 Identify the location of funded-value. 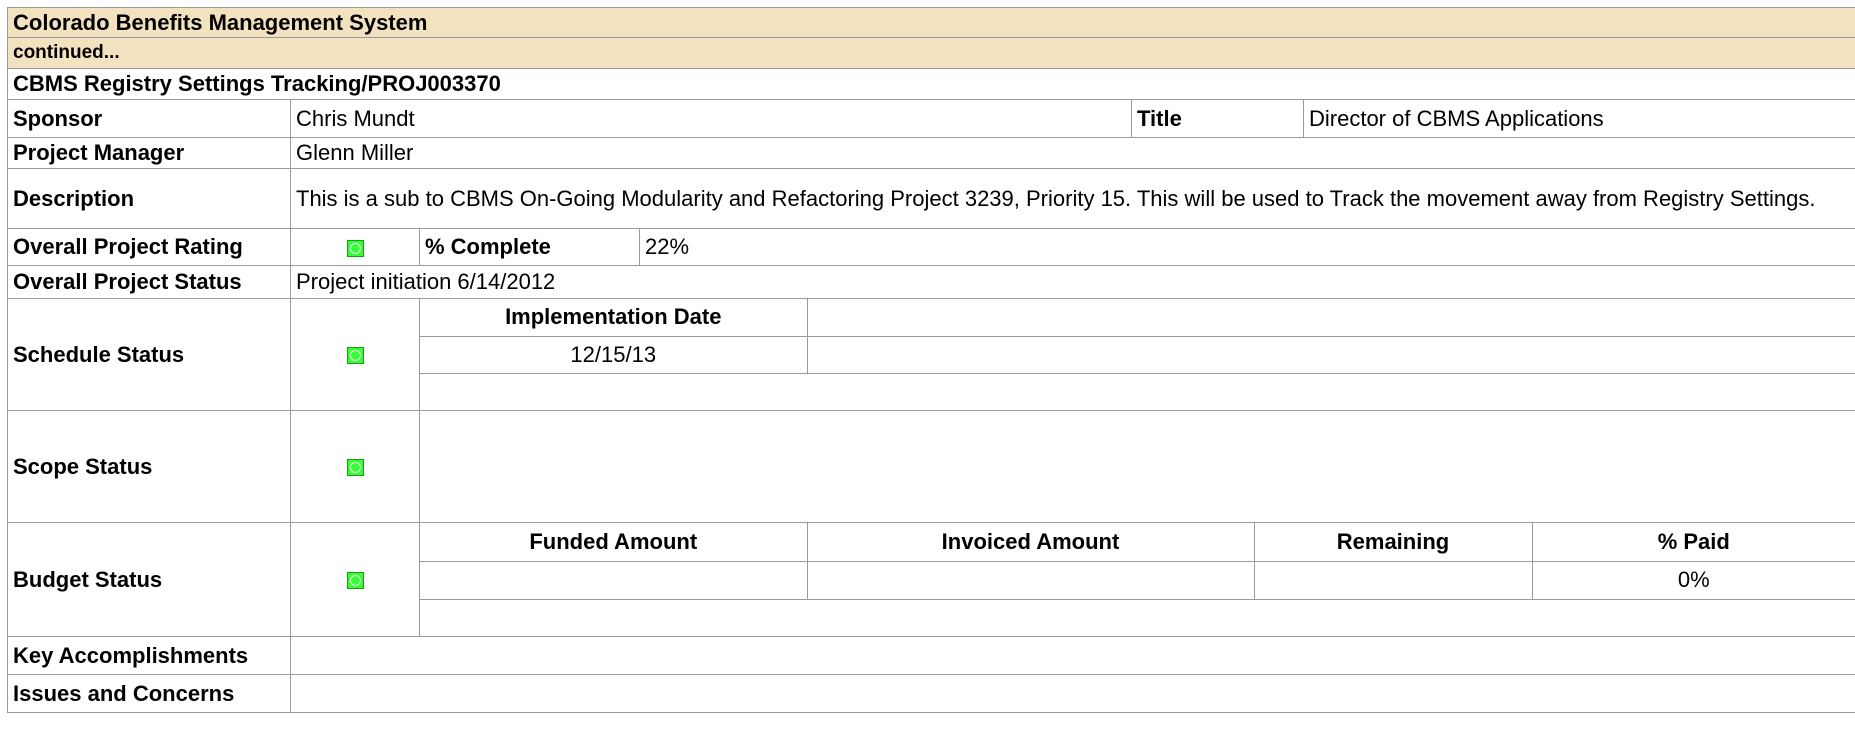
(614, 580).